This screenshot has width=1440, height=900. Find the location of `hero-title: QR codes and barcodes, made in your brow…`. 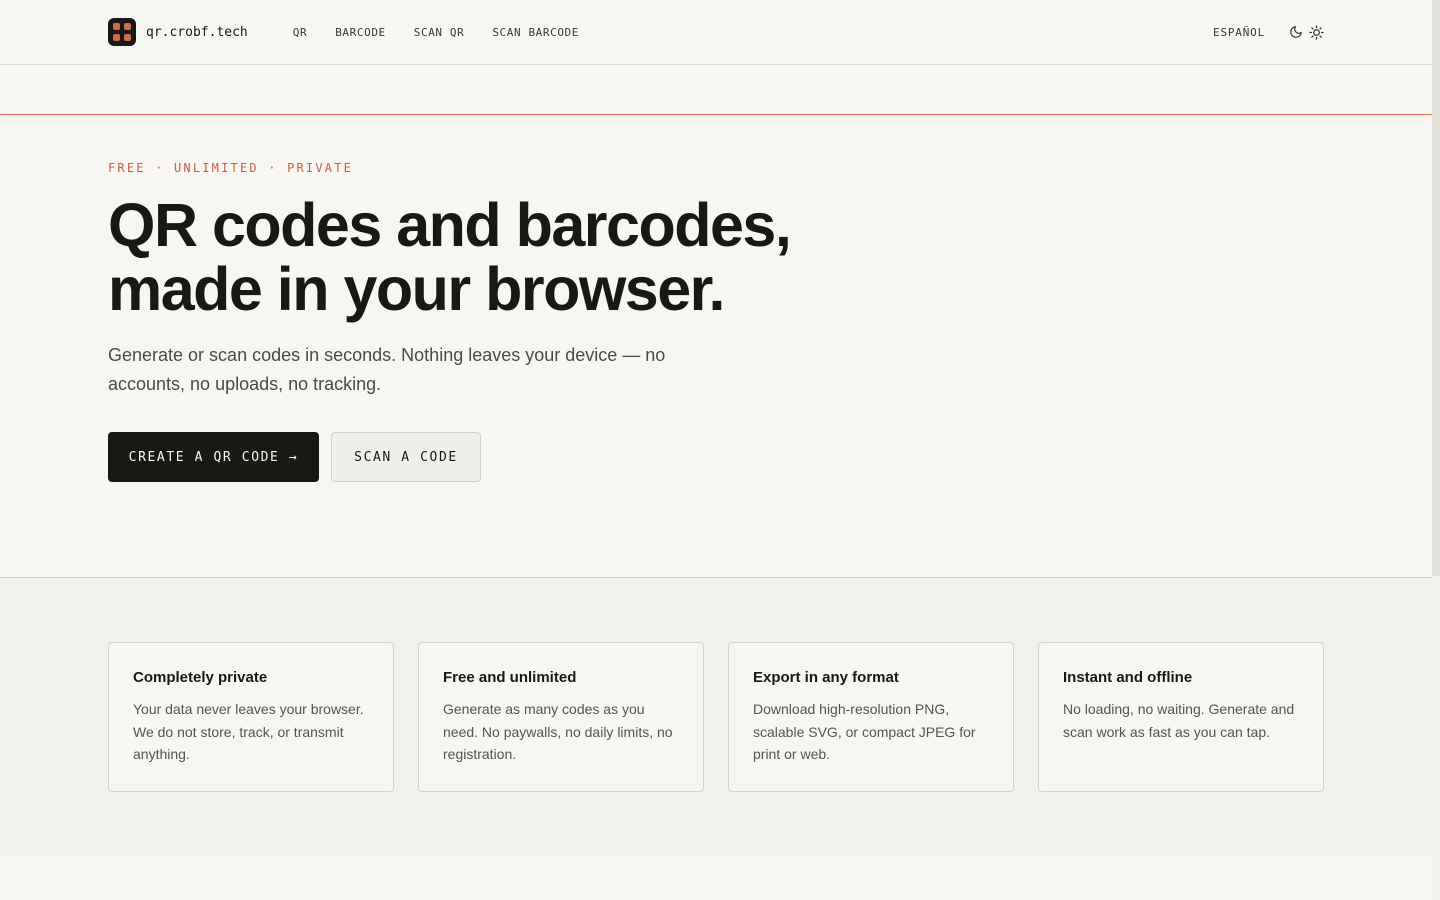

hero-title: QR codes and barcodes, made in your brow… is located at coordinates (488, 257).